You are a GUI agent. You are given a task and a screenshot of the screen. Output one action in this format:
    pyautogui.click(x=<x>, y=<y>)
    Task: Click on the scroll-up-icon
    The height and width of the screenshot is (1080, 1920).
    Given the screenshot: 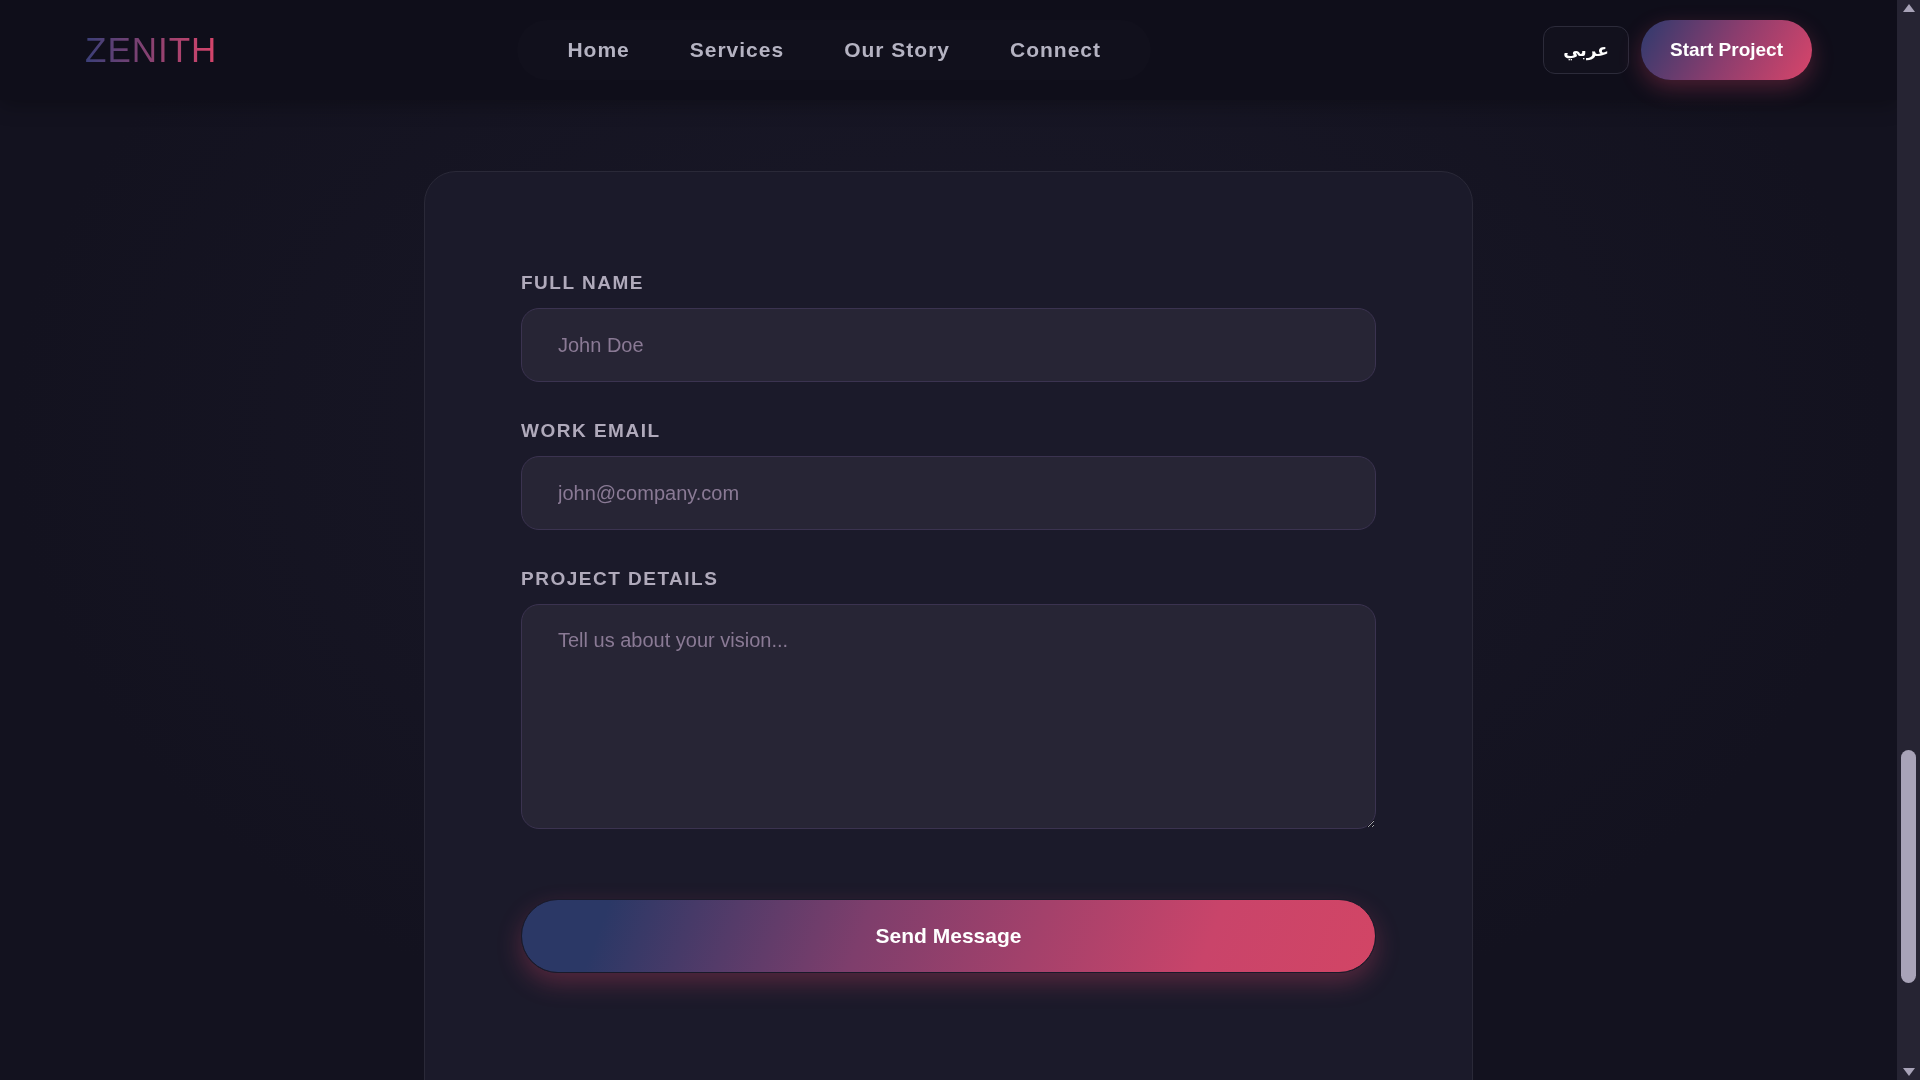 What is the action you would take?
    pyautogui.click(x=1909, y=8)
    